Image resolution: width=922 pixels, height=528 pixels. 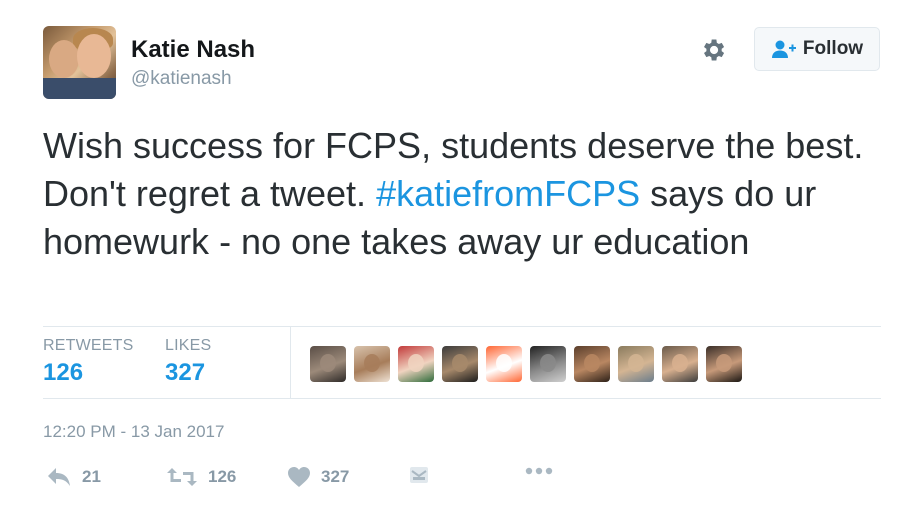 I want to click on reply-button: 21, so click(x=73, y=477).